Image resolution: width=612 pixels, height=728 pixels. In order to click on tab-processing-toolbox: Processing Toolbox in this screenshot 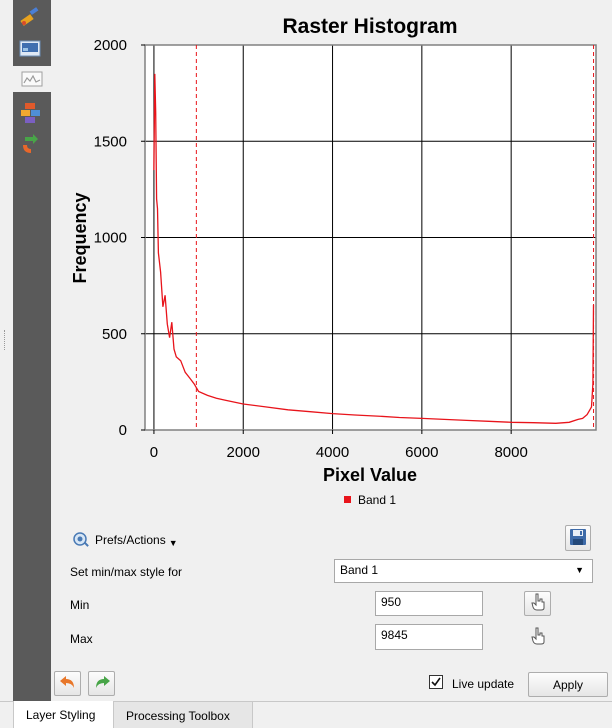, I will do `click(183, 715)`.